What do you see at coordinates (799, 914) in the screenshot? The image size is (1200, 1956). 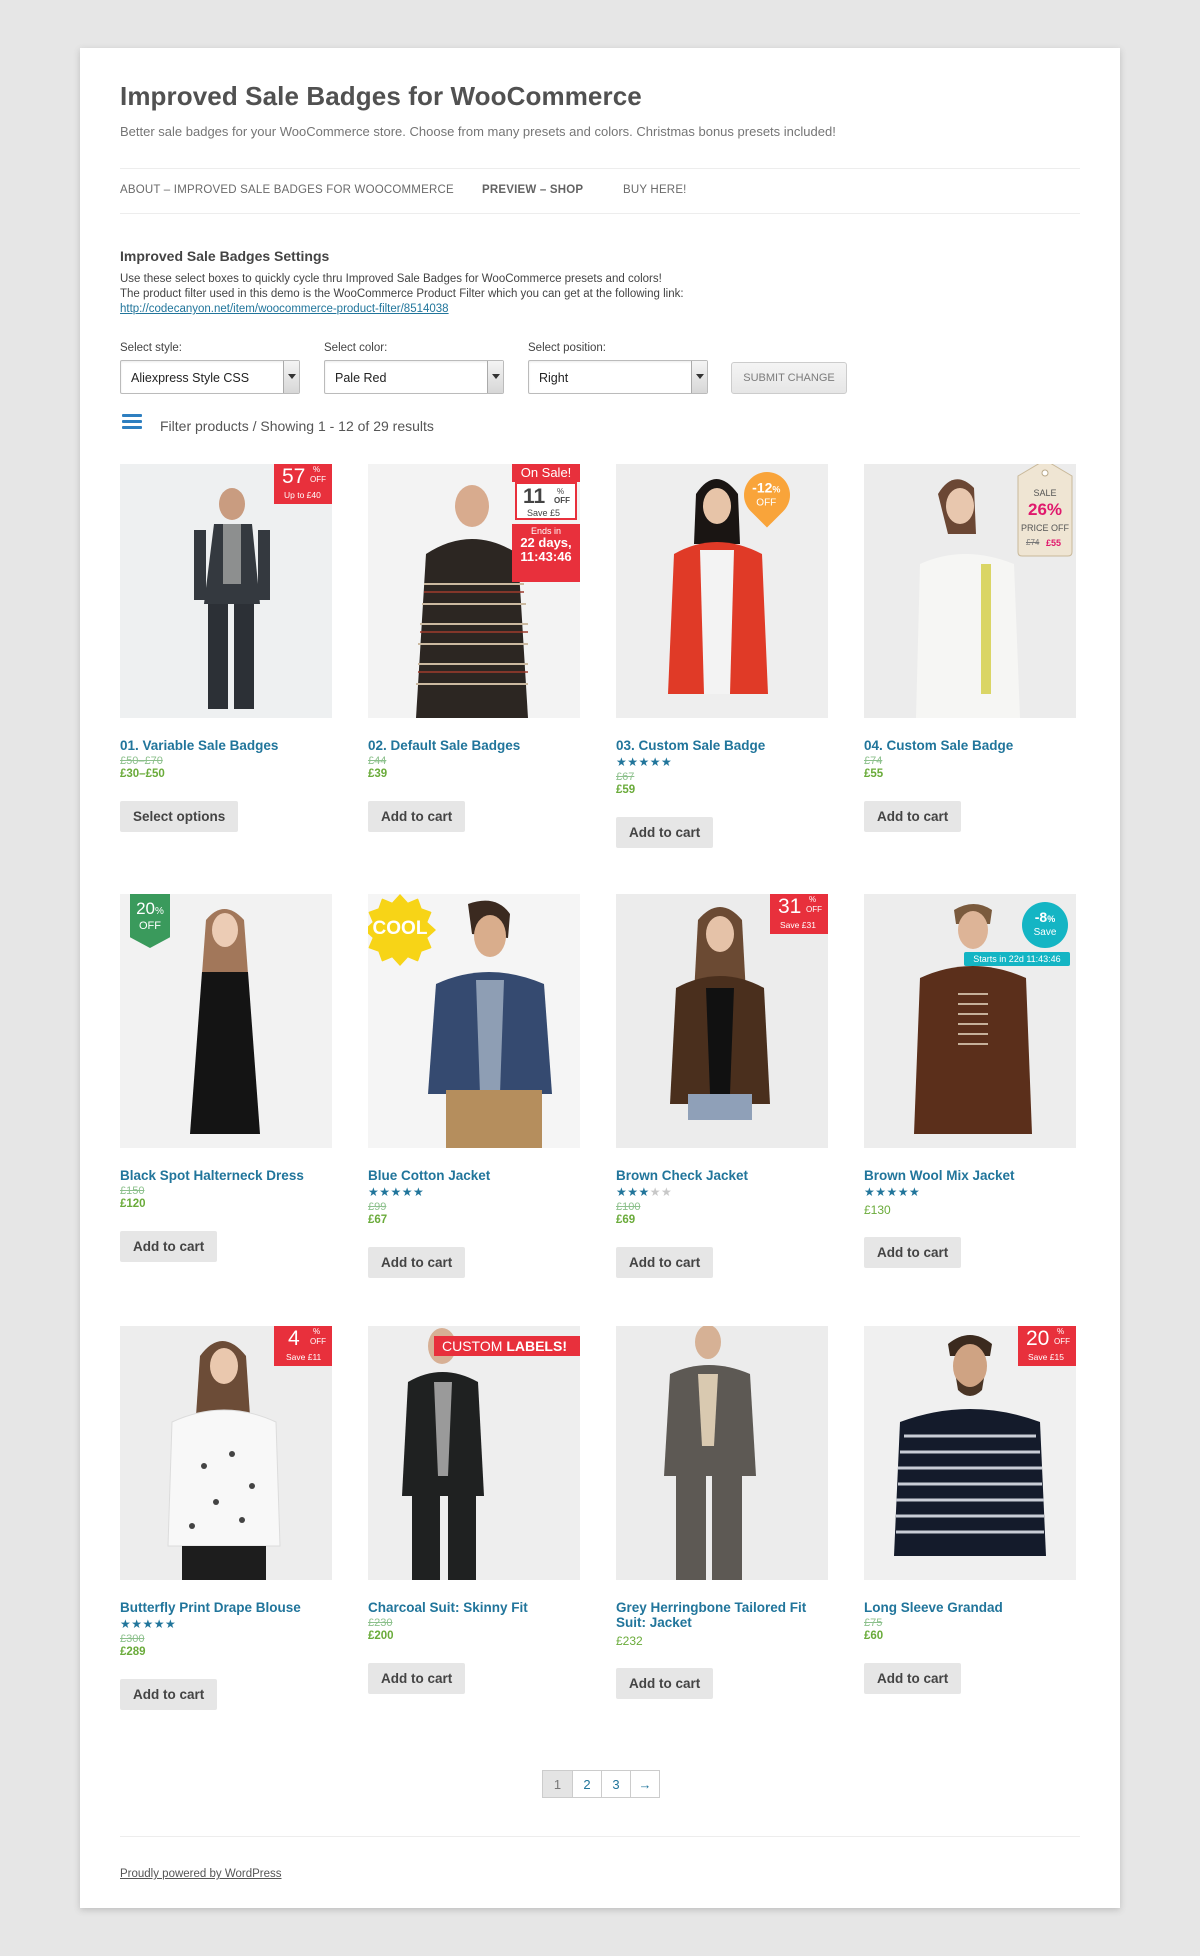 I see `sale-badge: 31 % OFF Save £31` at bounding box center [799, 914].